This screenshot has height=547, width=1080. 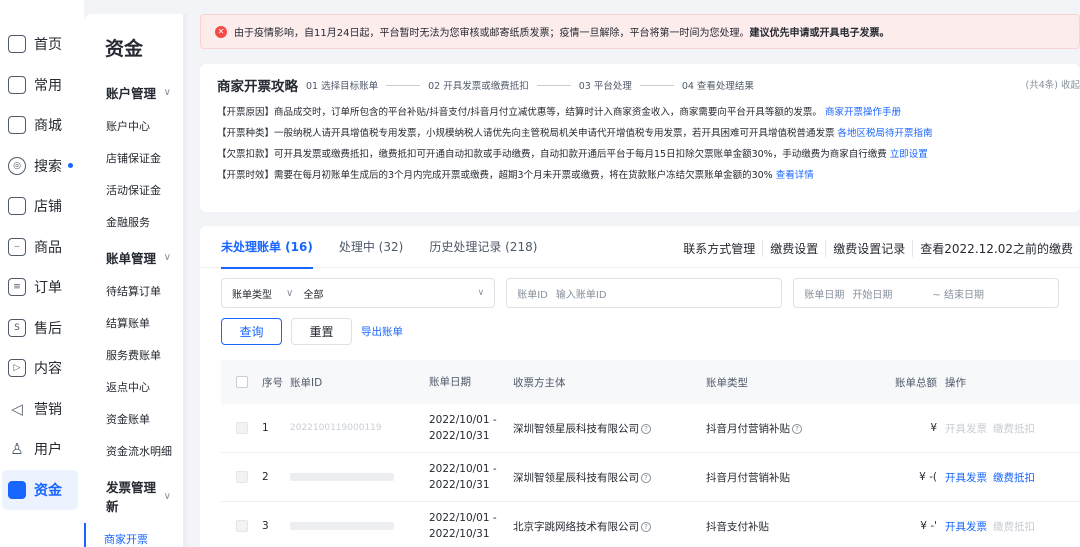 I want to click on nav-label: 资金, so click(x=48, y=490).